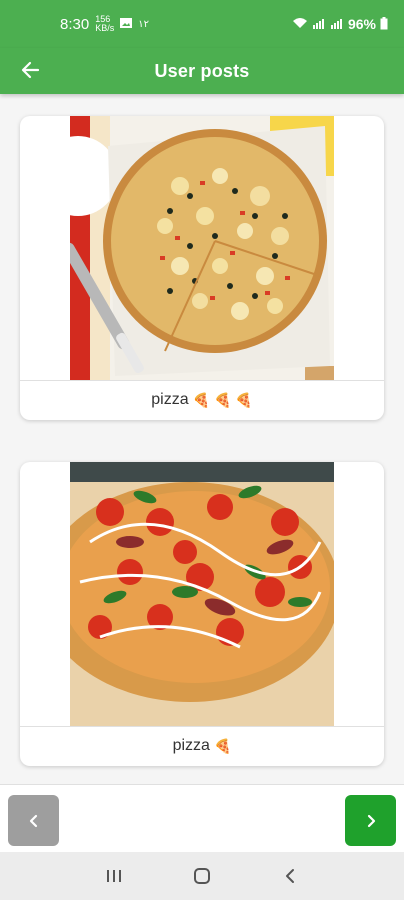 This screenshot has width=404, height=900. I want to click on pizza-emoji-icon: 🍕, so click(222, 745).